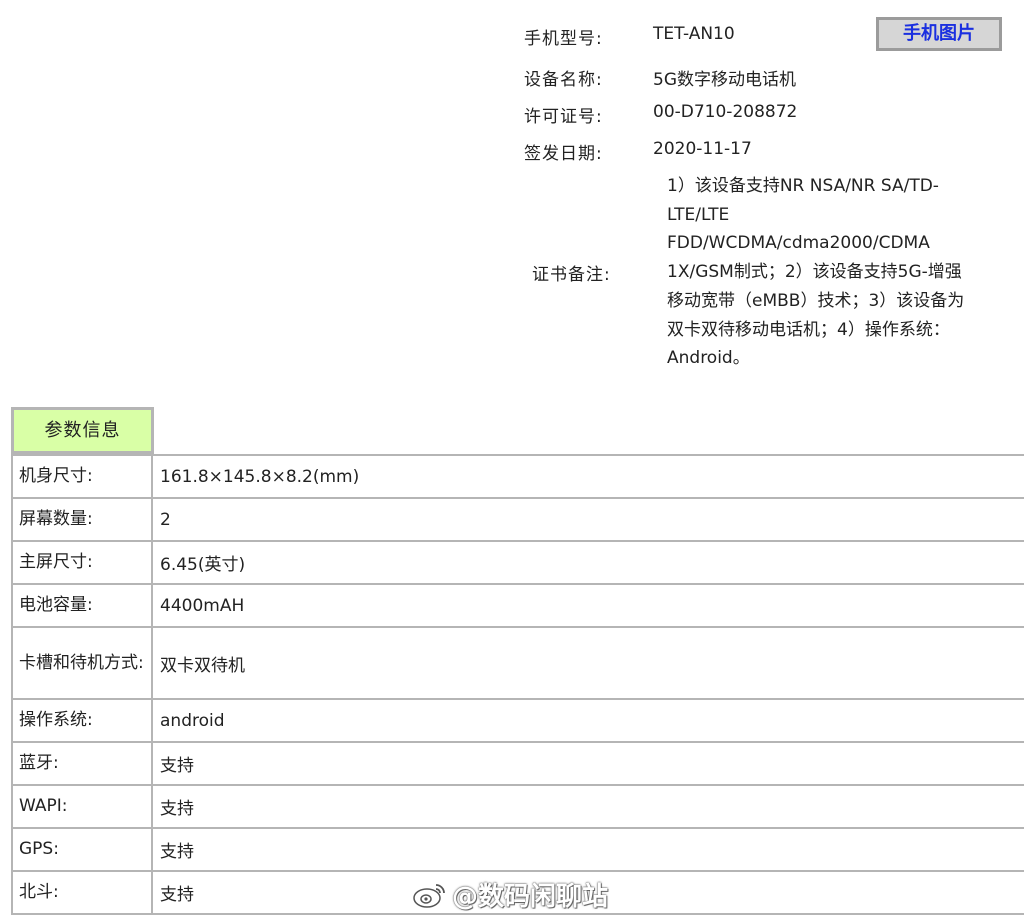  What do you see at coordinates (83, 806) in the screenshot?
I see `param-key: WAPI:` at bounding box center [83, 806].